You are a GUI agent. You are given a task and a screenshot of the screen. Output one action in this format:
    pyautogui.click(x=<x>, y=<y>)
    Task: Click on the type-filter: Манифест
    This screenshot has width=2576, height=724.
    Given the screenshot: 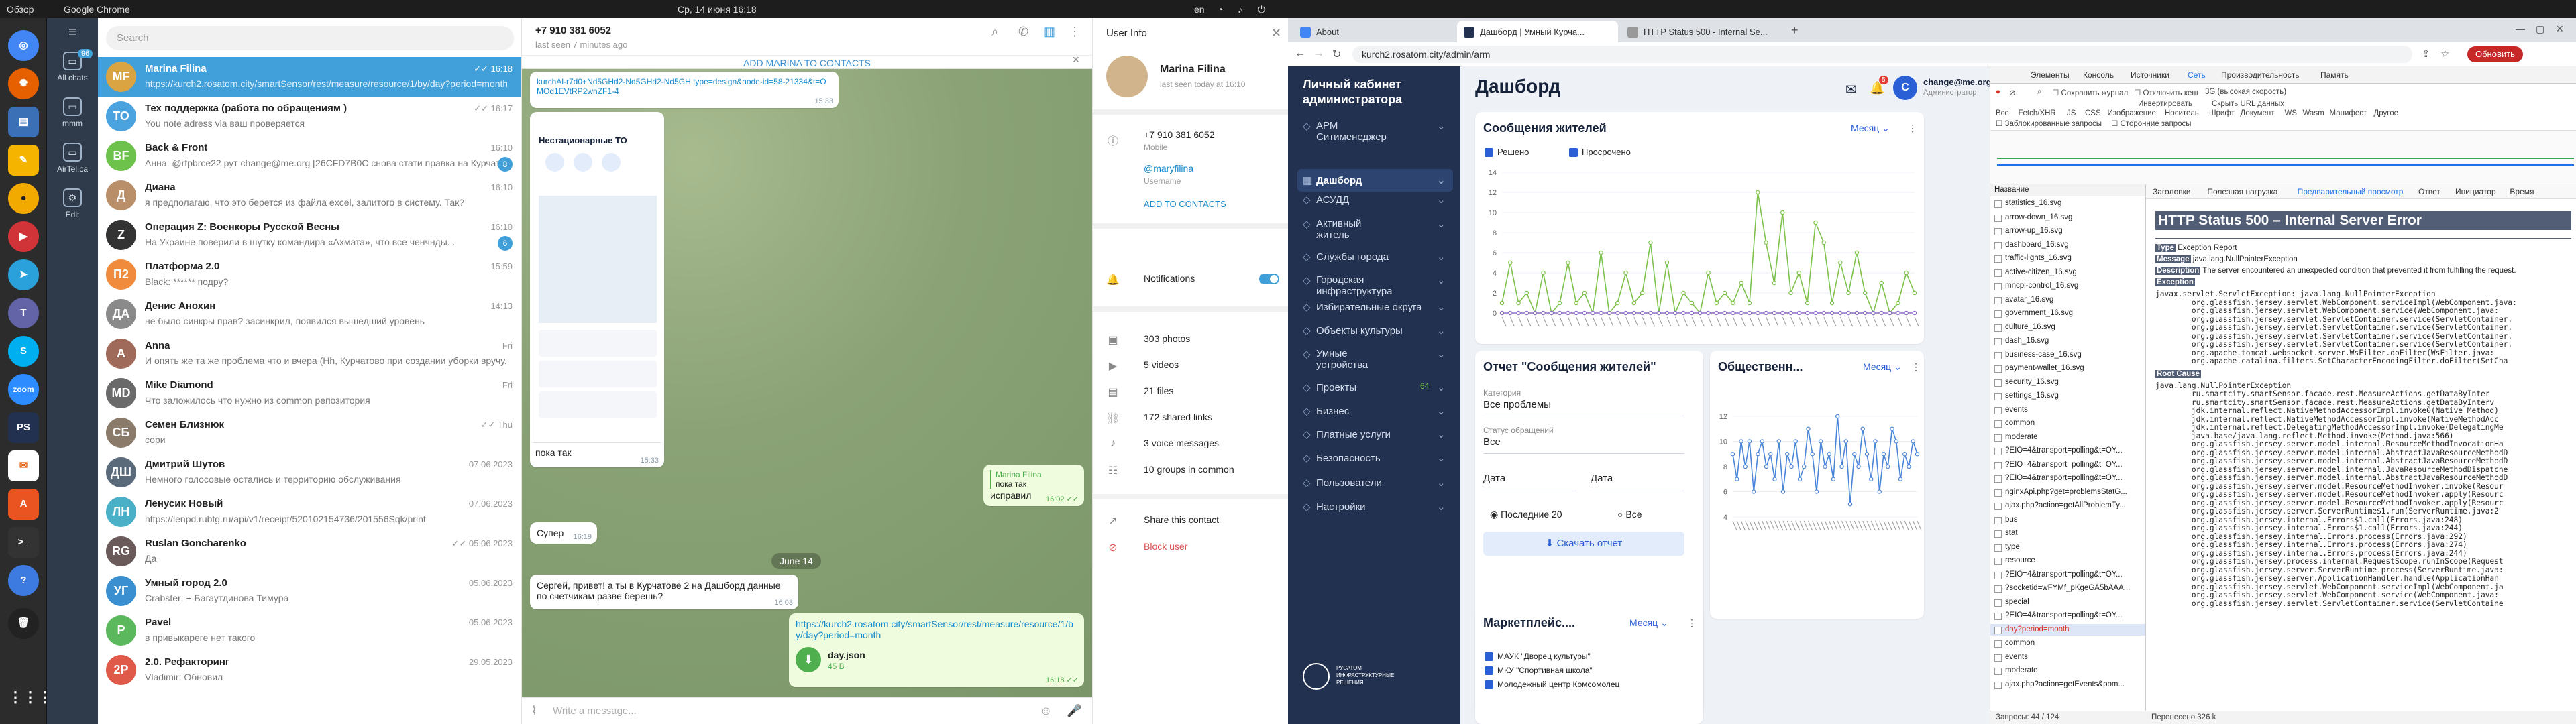 What is the action you would take?
    pyautogui.click(x=2348, y=113)
    